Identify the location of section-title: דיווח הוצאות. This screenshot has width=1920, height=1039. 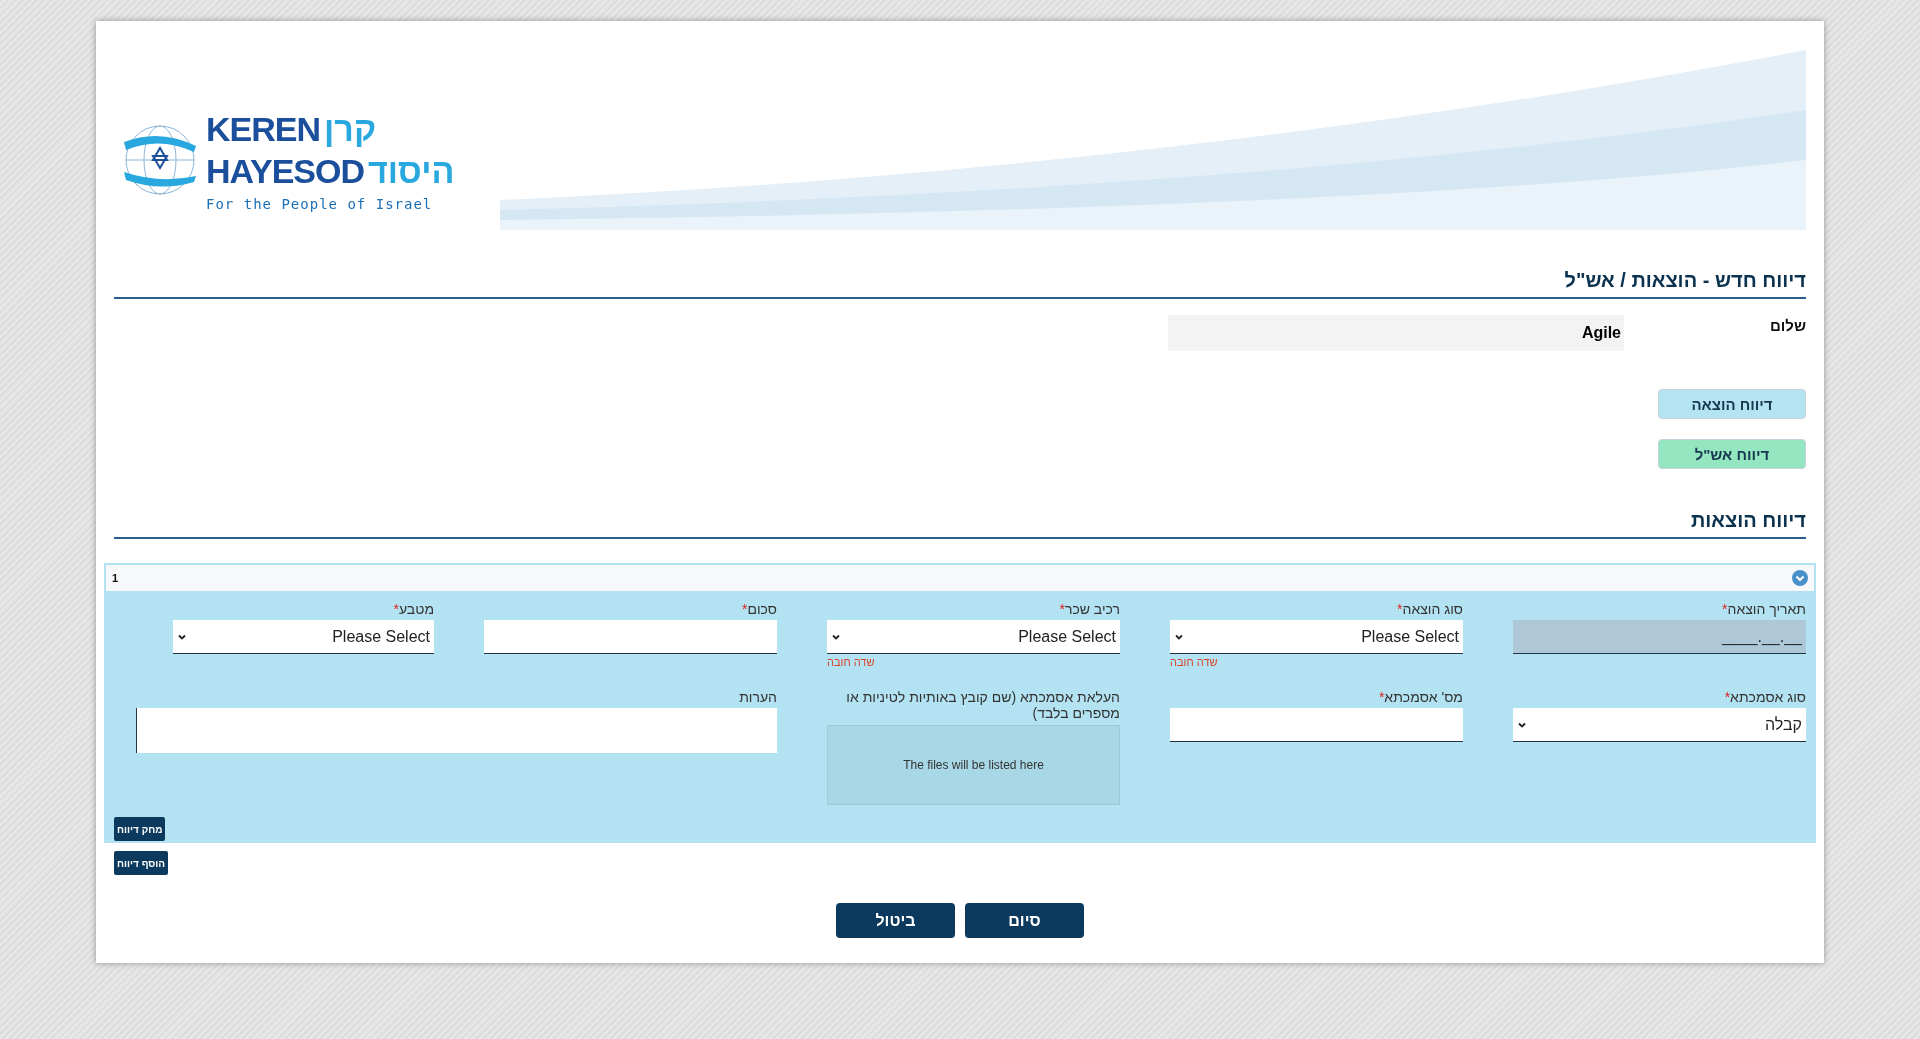
(960, 520).